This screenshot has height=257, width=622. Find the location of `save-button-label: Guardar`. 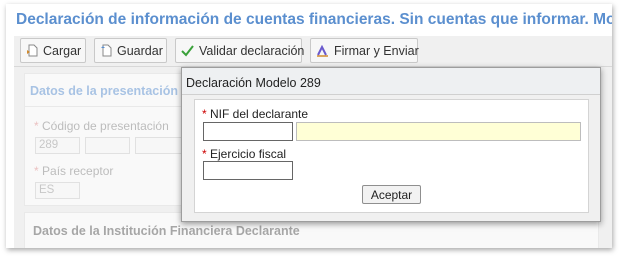

save-button-label: Guardar is located at coordinates (140, 50).